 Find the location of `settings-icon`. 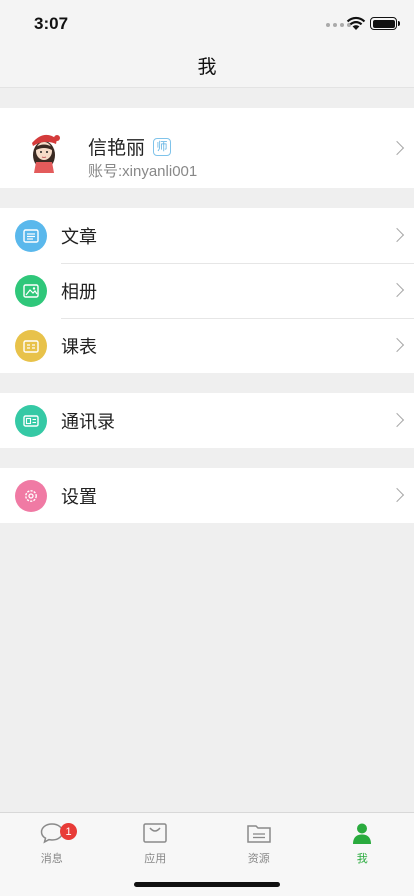

settings-icon is located at coordinates (31, 495).